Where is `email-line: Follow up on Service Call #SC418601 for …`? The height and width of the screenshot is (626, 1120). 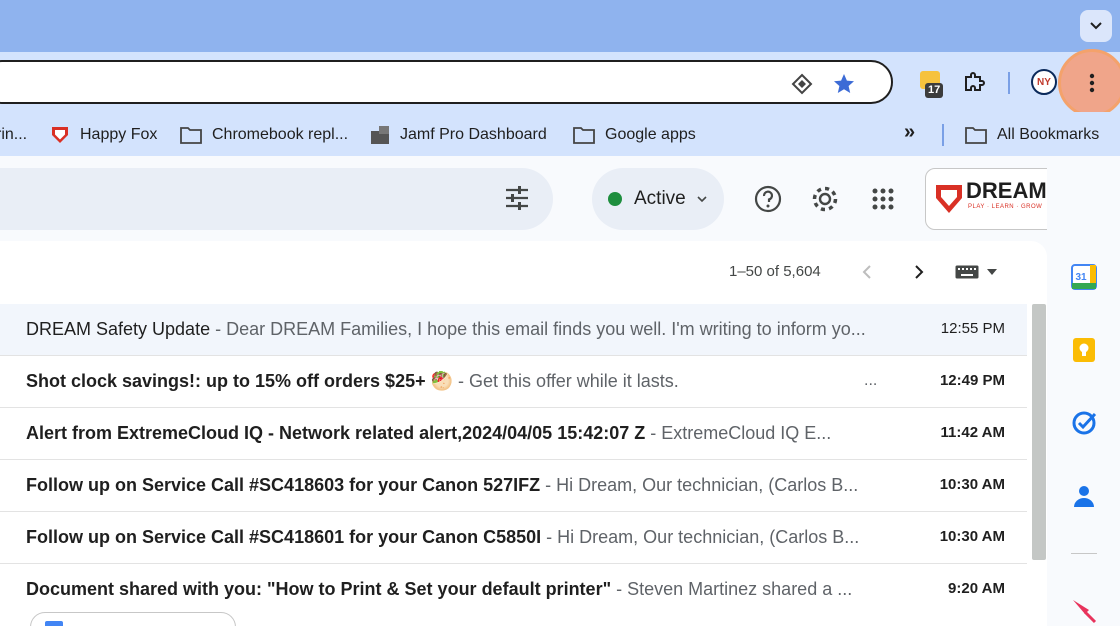 email-line: Follow up on Service Call #SC418601 for … is located at coordinates (453, 537).